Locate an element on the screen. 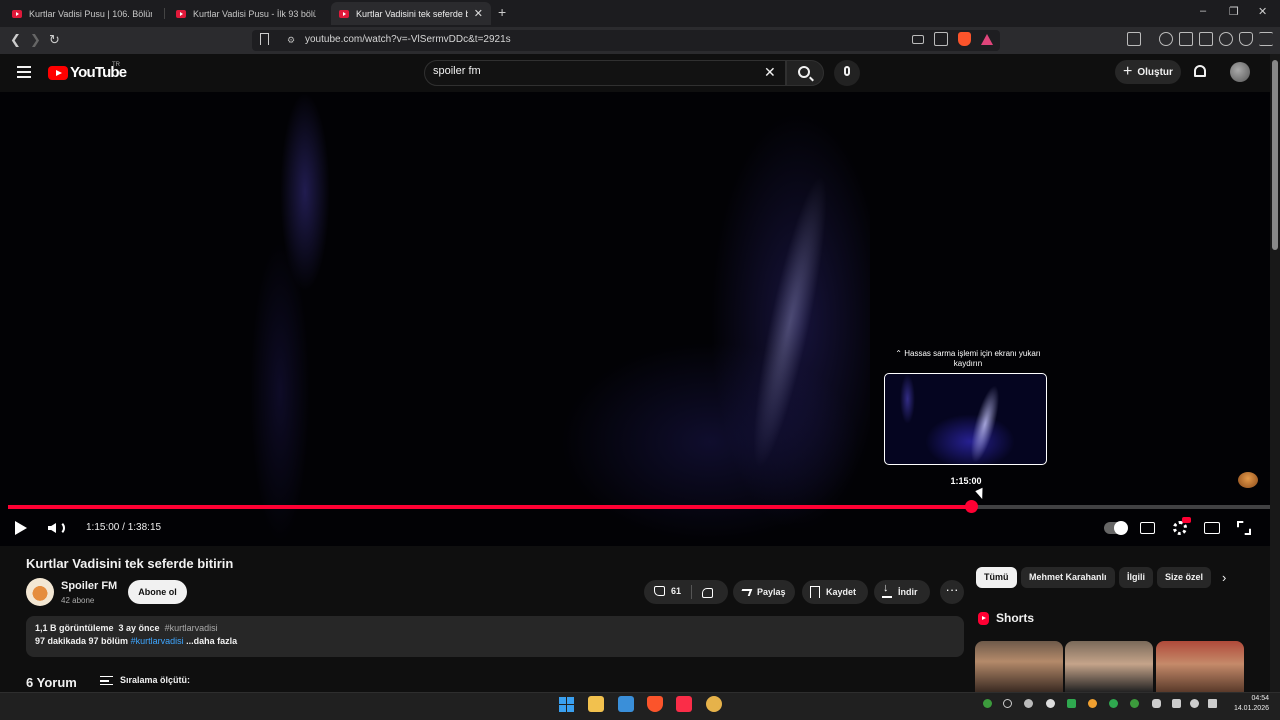  notifications-bell-icon is located at coordinates (1200, 71).